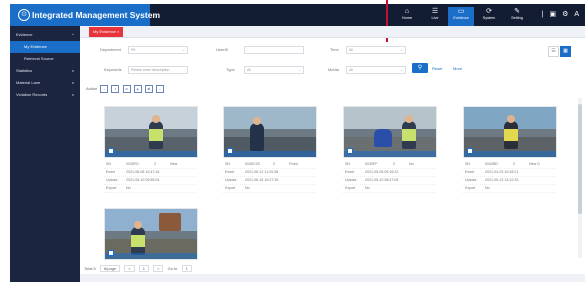 This screenshot has height=282, width=585. What do you see at coordinates (565, 51) in the screenshot?
I see `grid-view-button: ▦` at bounding box center [565, 51].